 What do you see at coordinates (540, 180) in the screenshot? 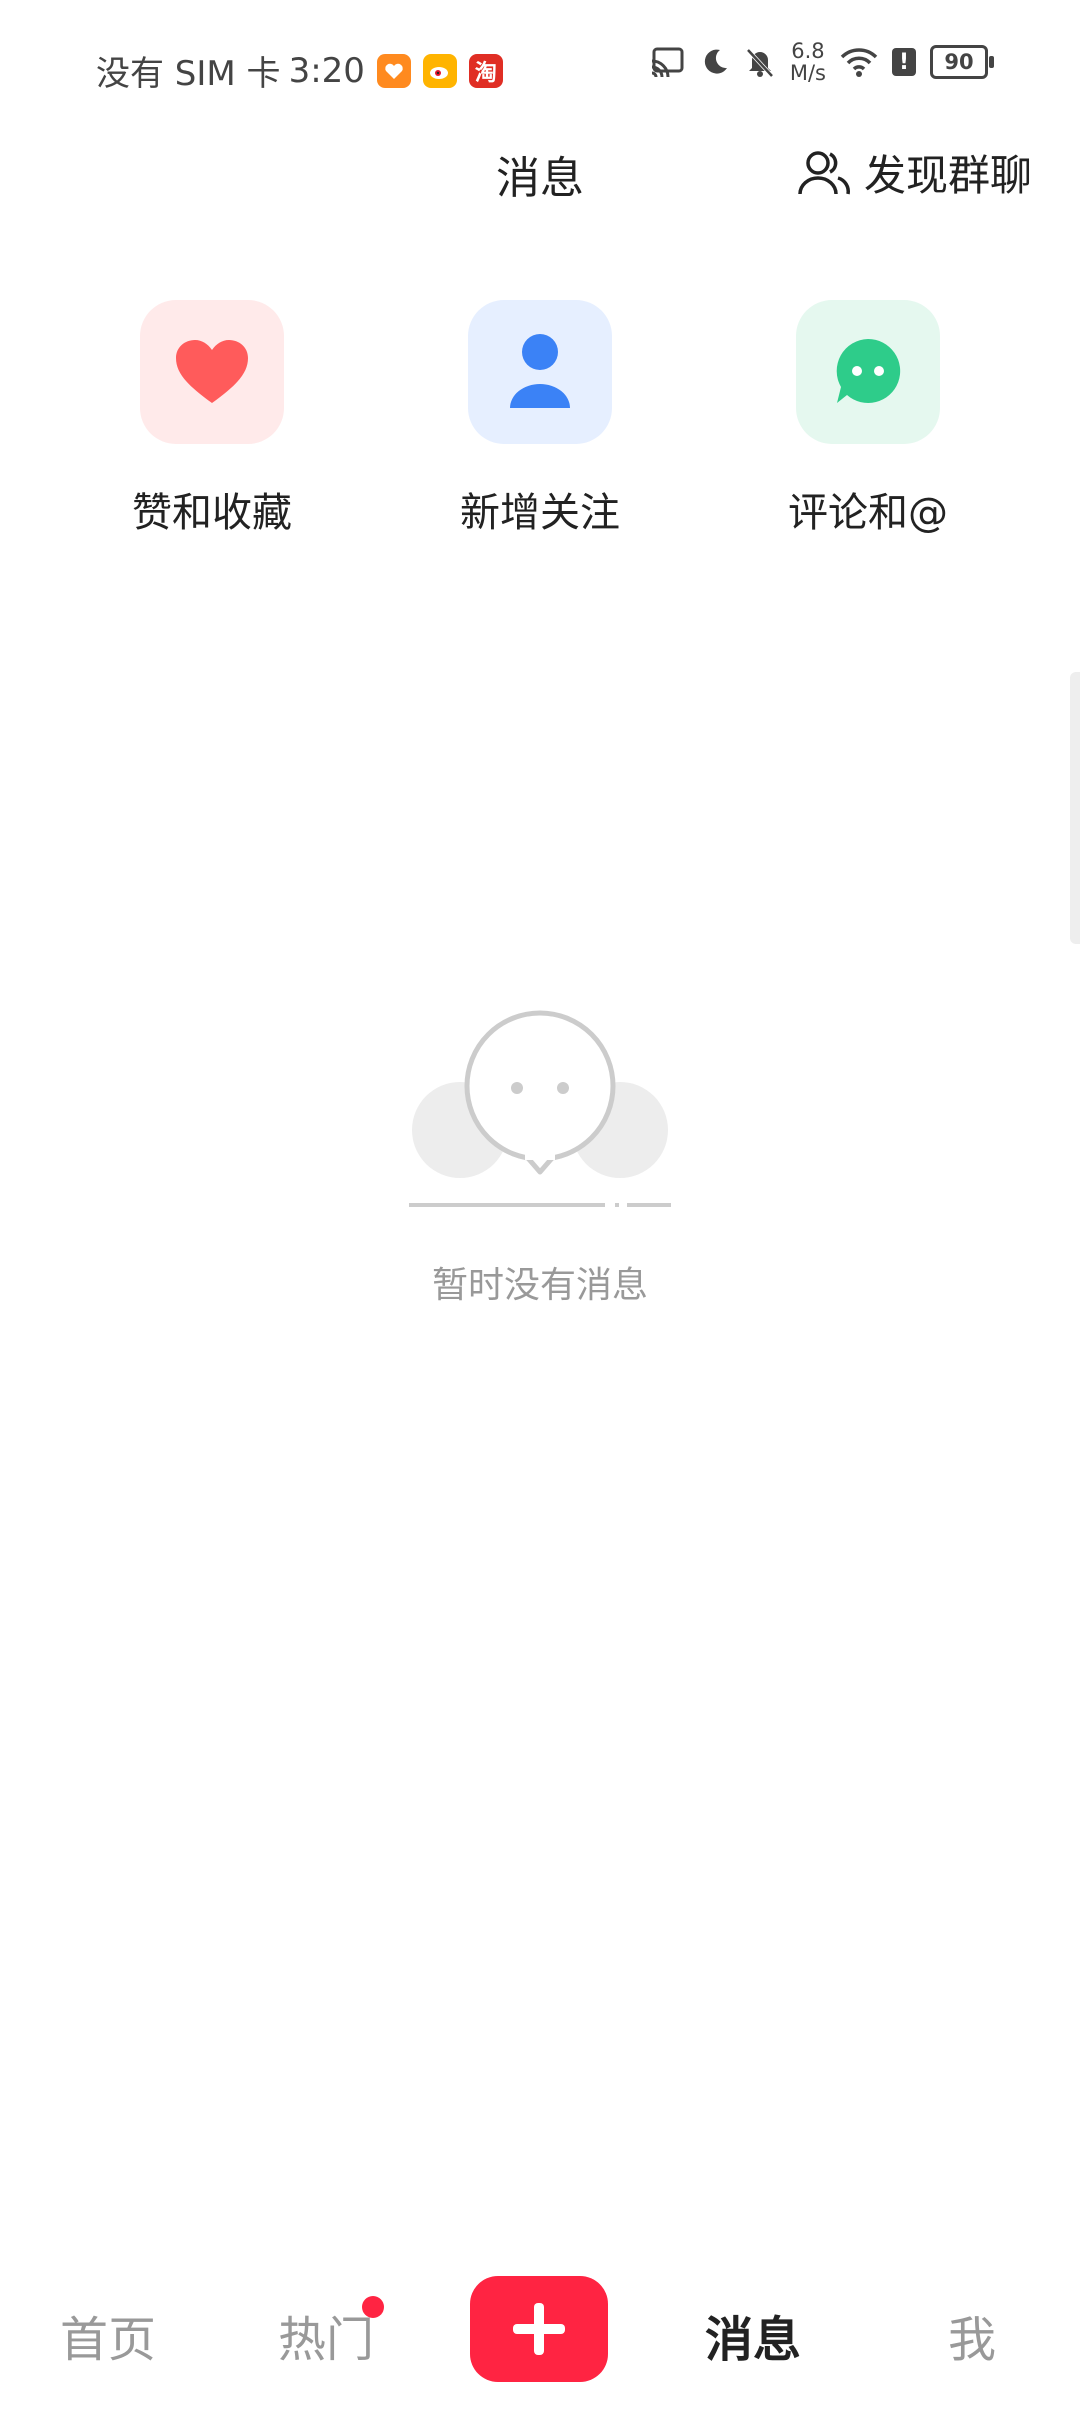
I see `header: 消息 发现群聊` at bounding box center [540, 180].